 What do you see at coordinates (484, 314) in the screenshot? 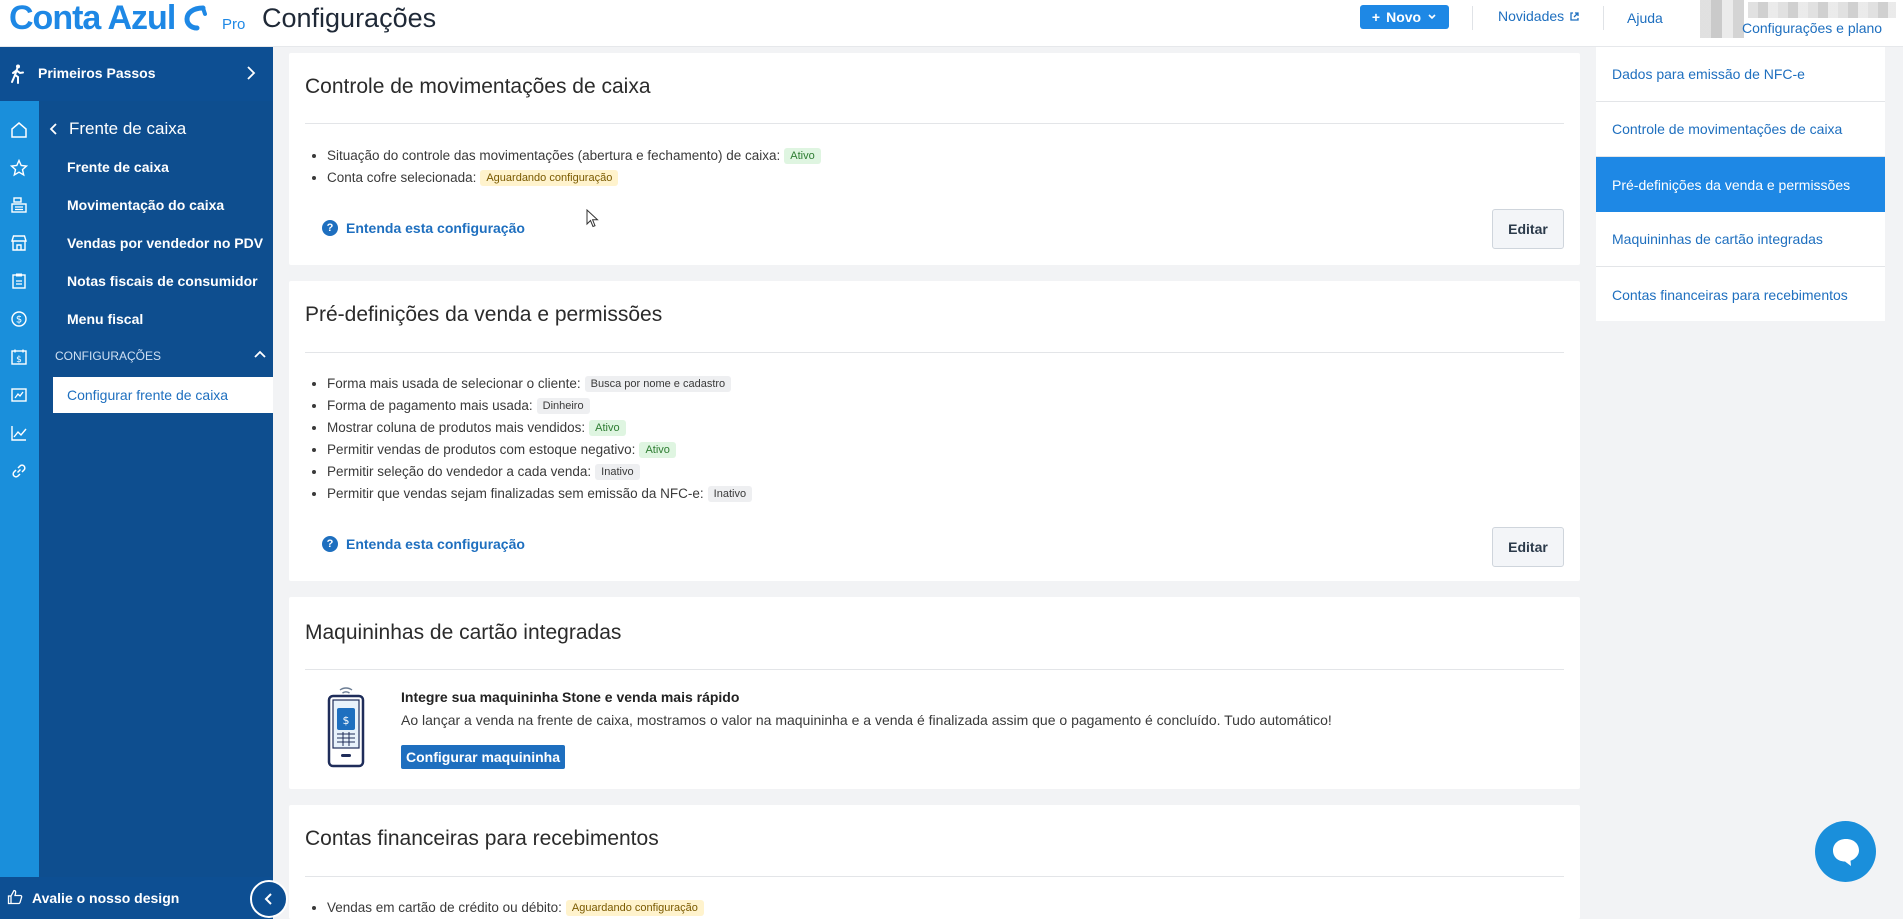
I see `card-title: Pré-definições da venda e permissões` at bounding box center [484, 314].